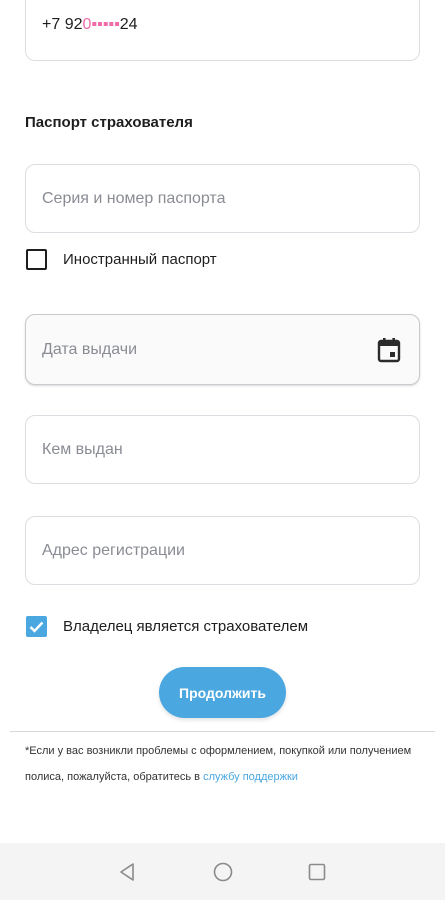 The image size is (445, 900). I want to click on registration-address-placeholder: Адрес регистрации, so click(113, 550).